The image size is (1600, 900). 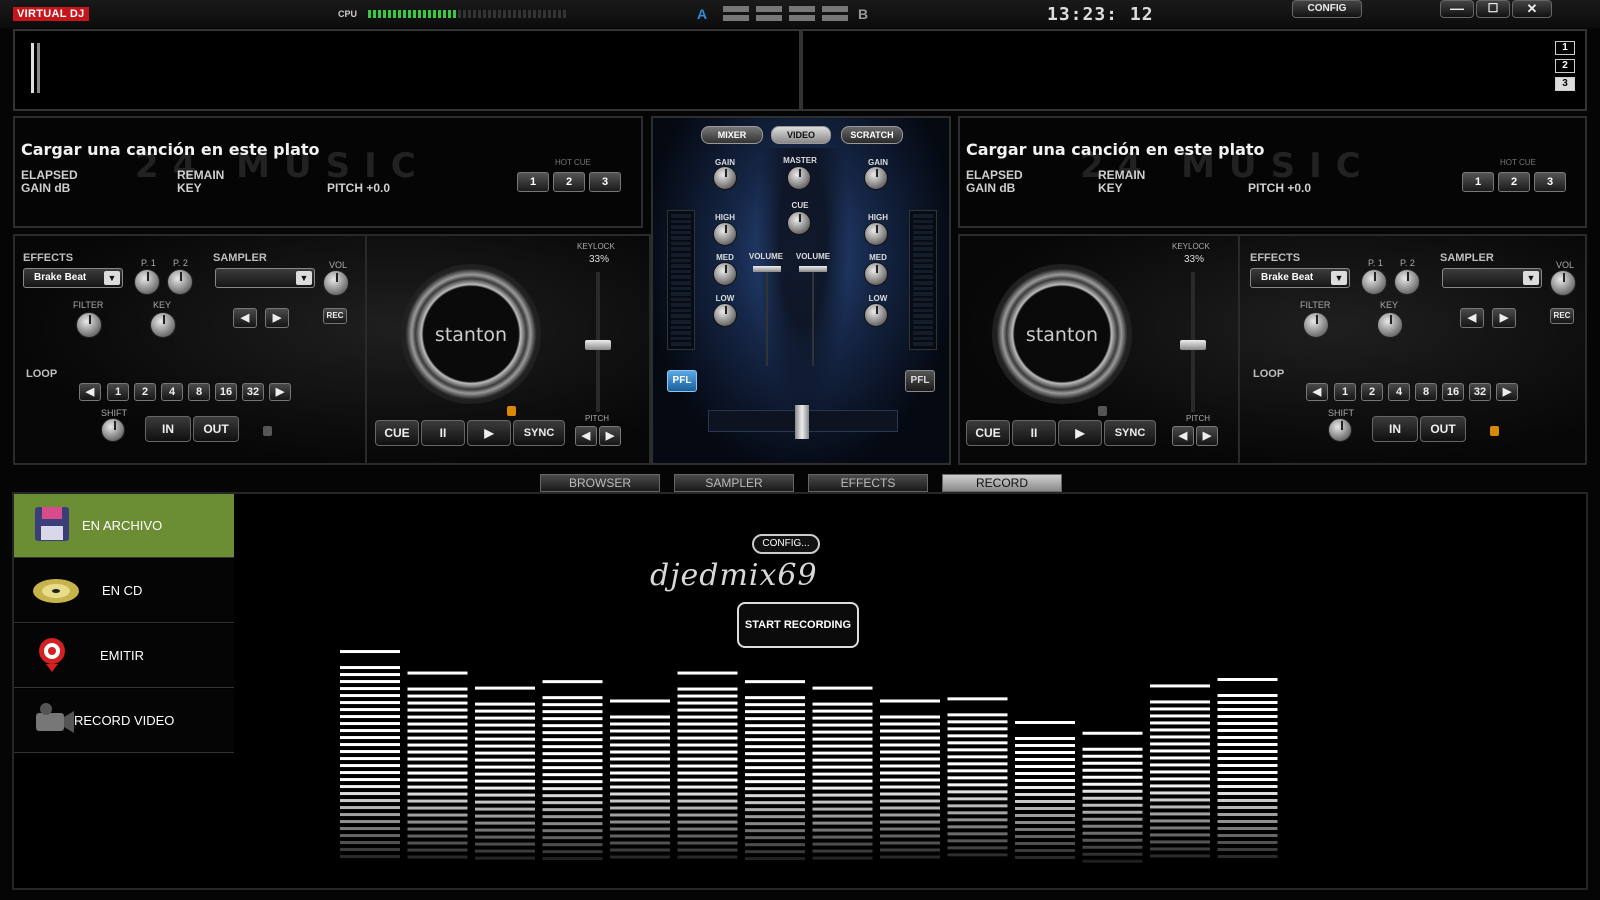 What do you see at coordinates (1080, 433) in the screenshot?
I see `play-button: ▶` at bounding box center [1080, 433].